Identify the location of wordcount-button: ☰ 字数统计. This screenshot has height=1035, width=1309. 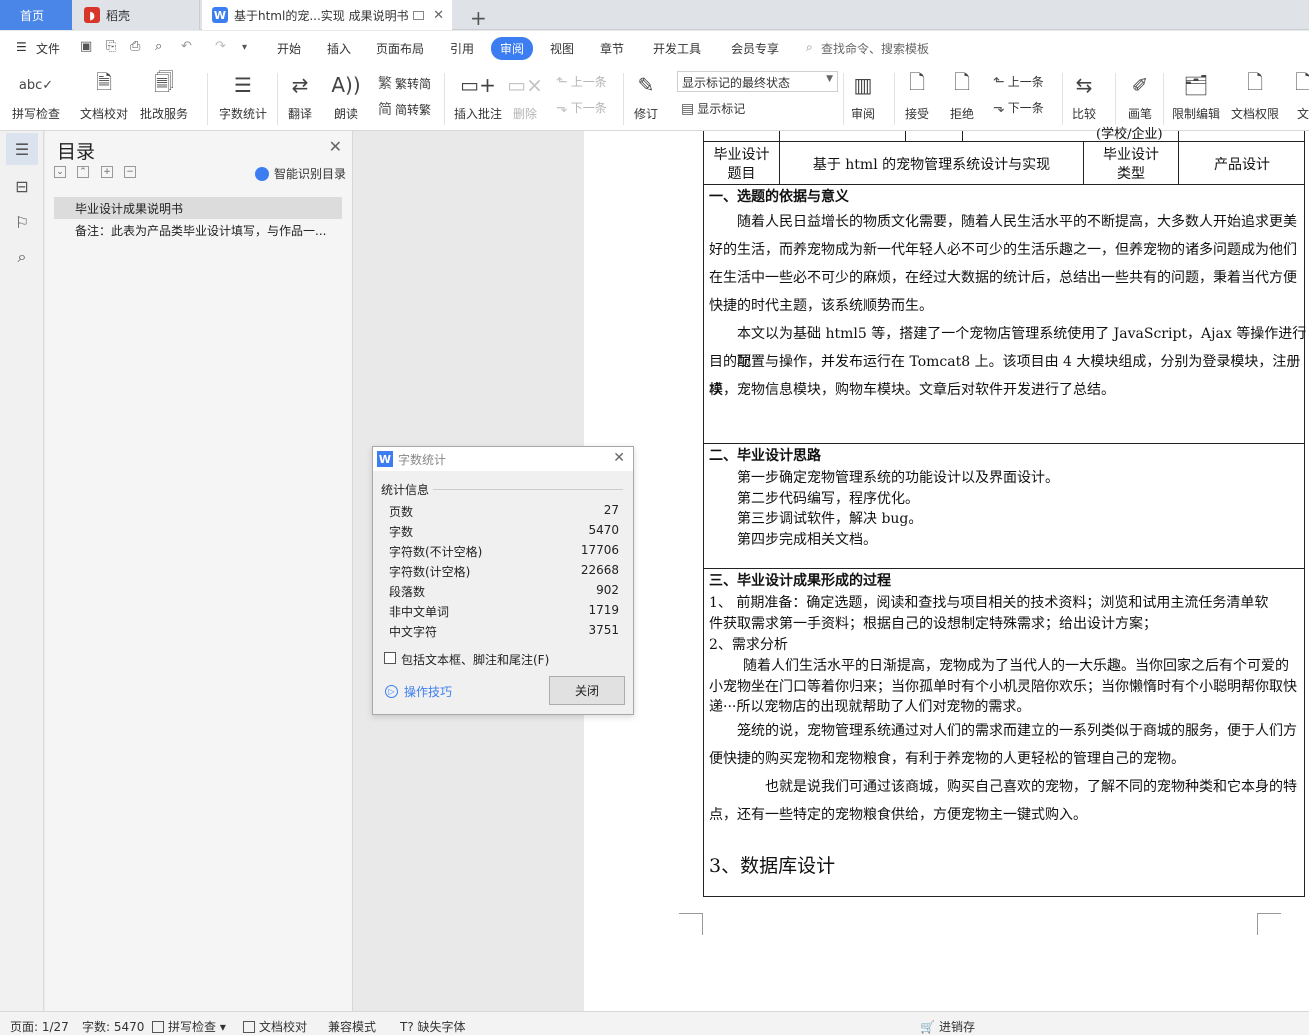
(243, 96).